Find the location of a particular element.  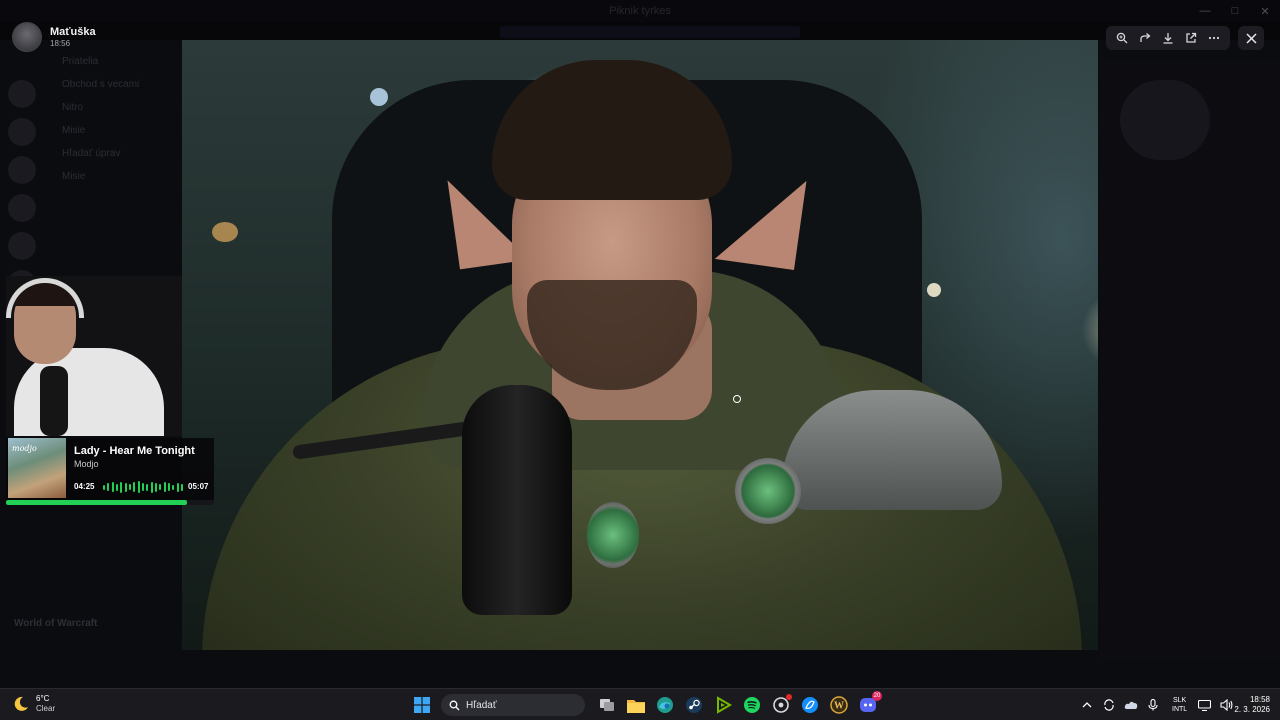

world-of-warcraft-icon: W is located at coordinates (839, 705).